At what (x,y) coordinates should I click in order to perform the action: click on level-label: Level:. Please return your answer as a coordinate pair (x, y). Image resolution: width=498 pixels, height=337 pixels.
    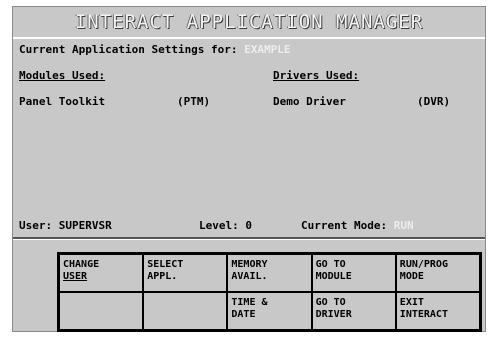
    Looking at the image, I should click on (219, 225).